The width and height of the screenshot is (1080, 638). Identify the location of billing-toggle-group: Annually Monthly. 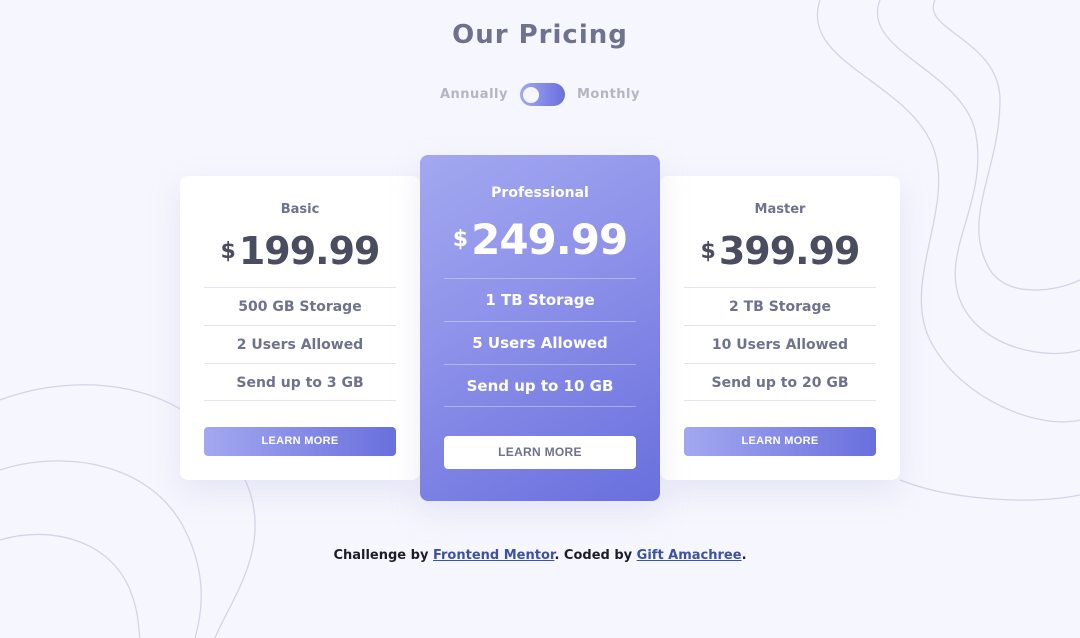
(540, 94).